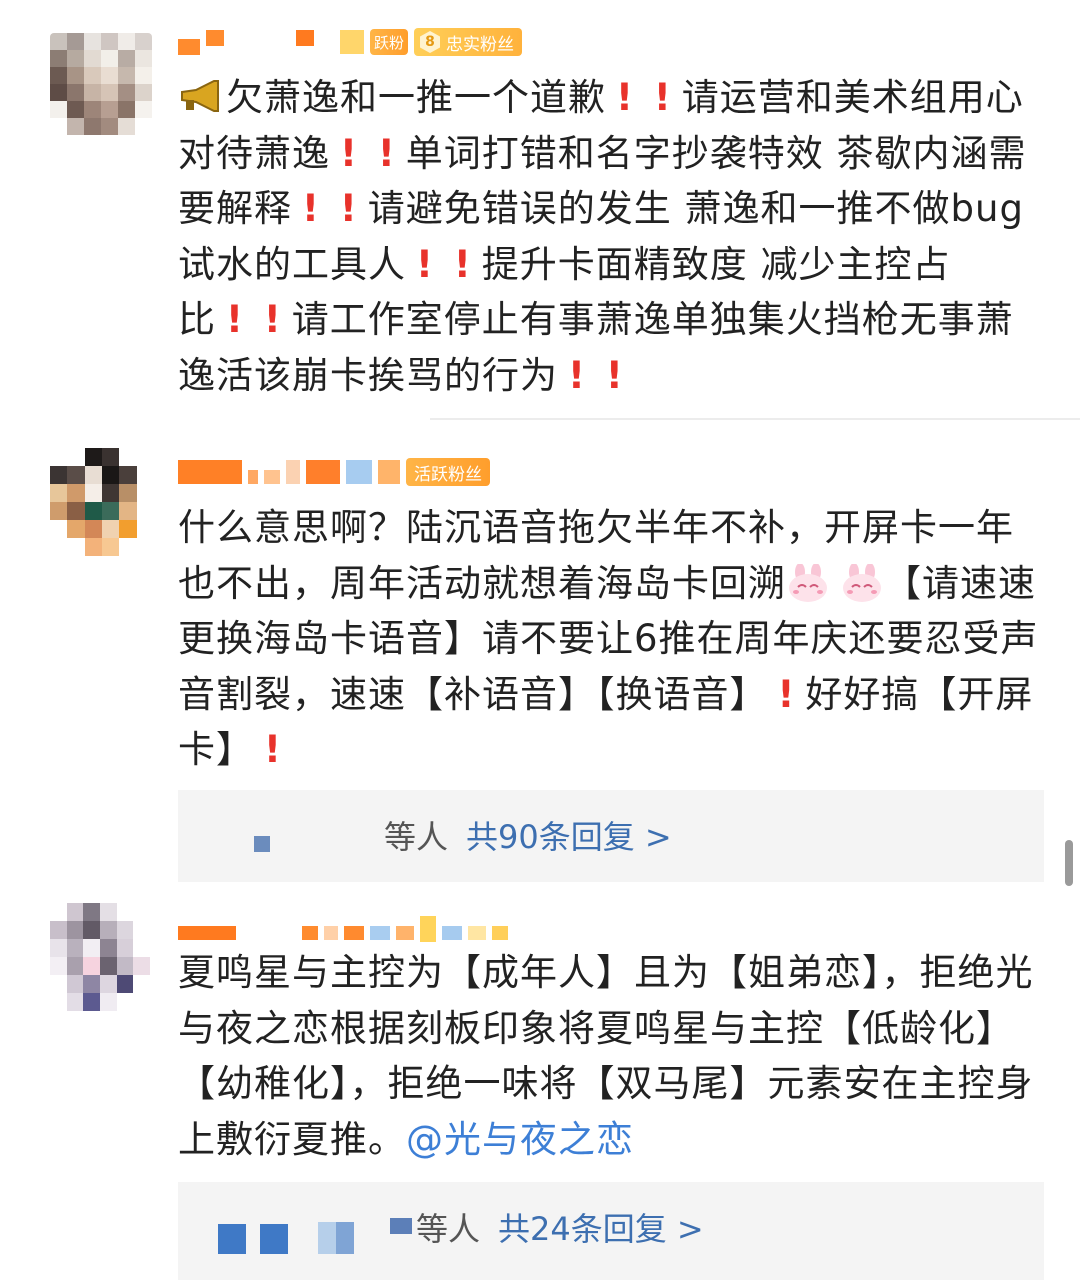 The image size is (1080, 1280). I want to click on loyal-fan-badge-label: 忠实粉丝, so click(480, 44).